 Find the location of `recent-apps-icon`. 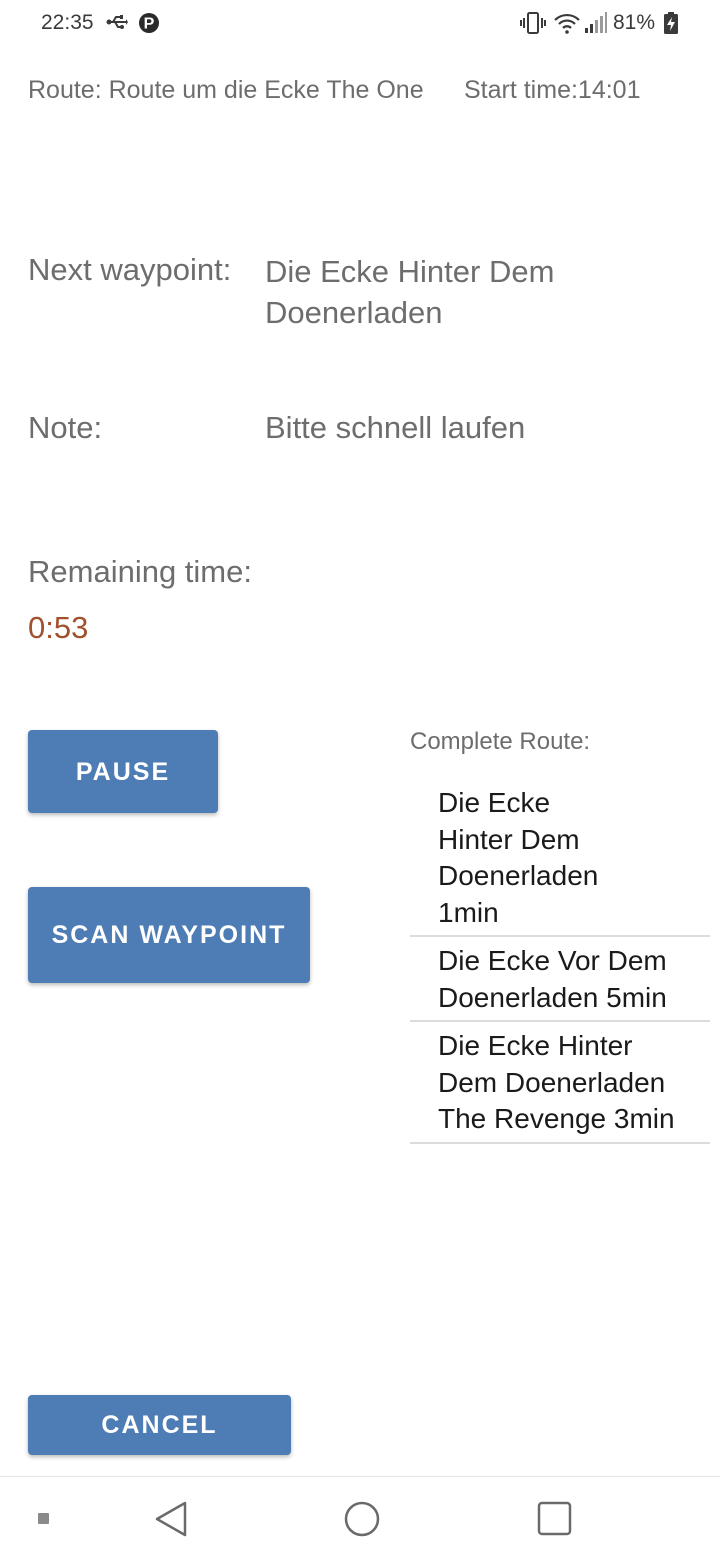

recent-apps-icon is located at coordinates (555, 1521).